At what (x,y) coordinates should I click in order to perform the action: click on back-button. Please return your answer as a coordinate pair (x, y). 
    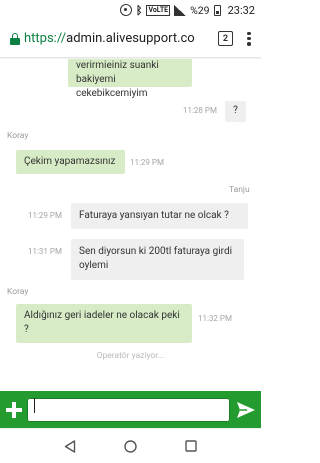
    Looking at the image, I should click on (70, 446).